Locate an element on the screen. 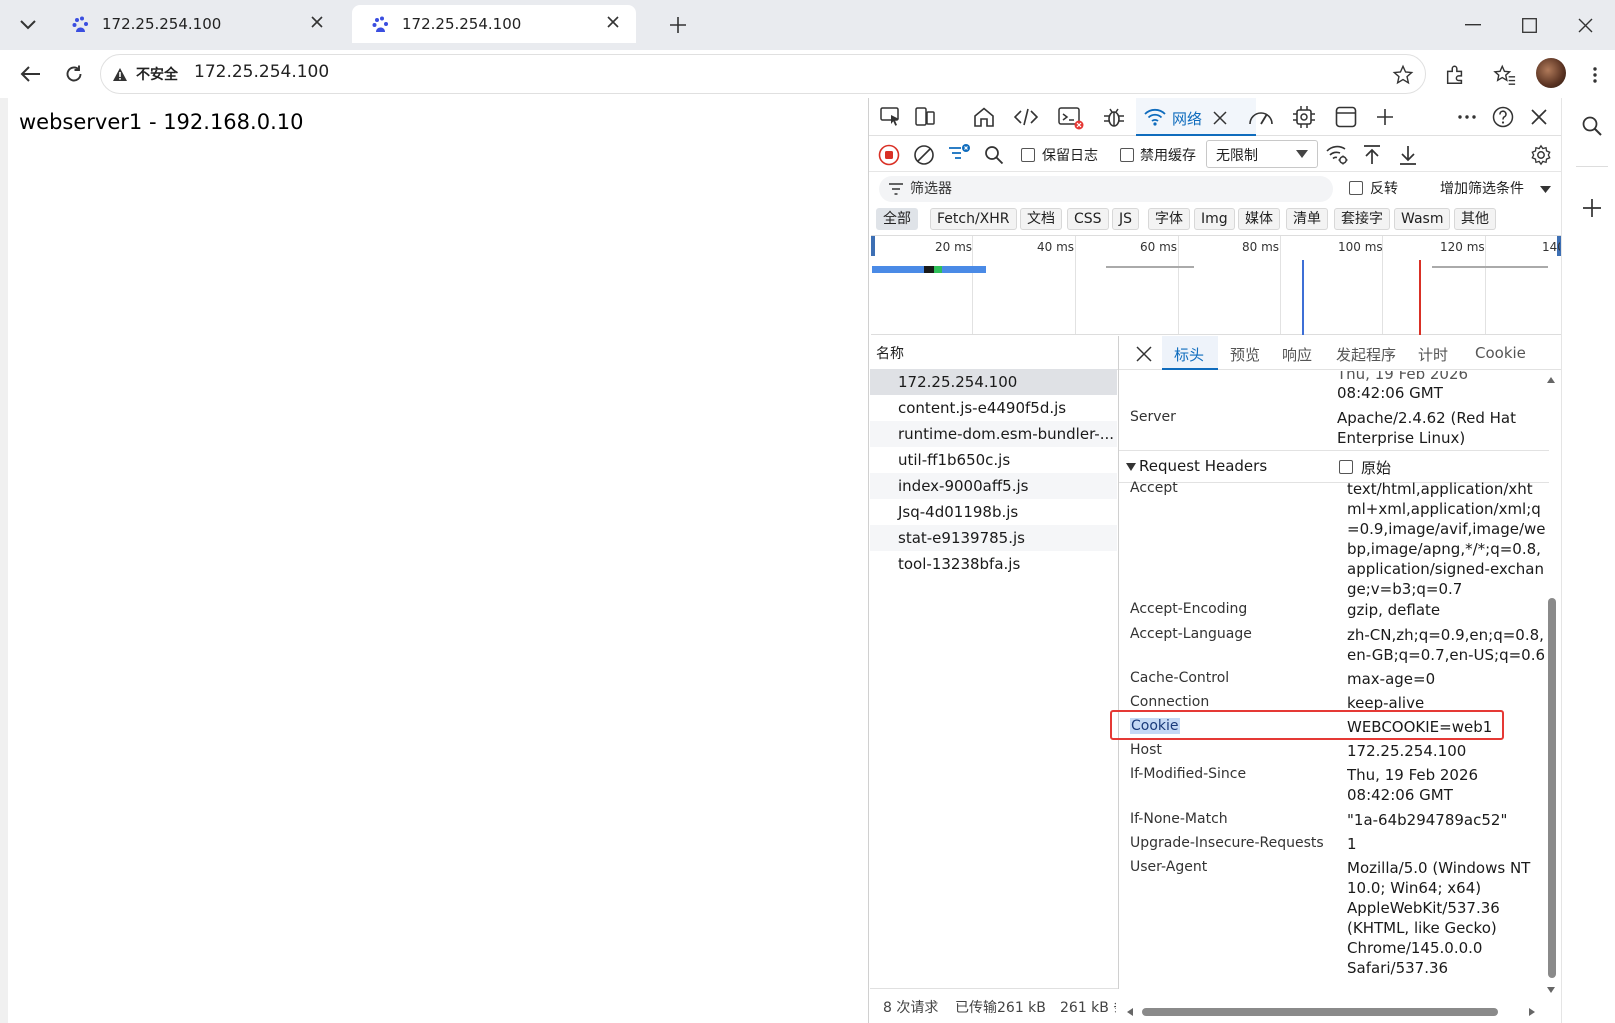 The width and height of the screenshot is (1615, 1023). device-emulation-icon is located at coordinates (925, 117).